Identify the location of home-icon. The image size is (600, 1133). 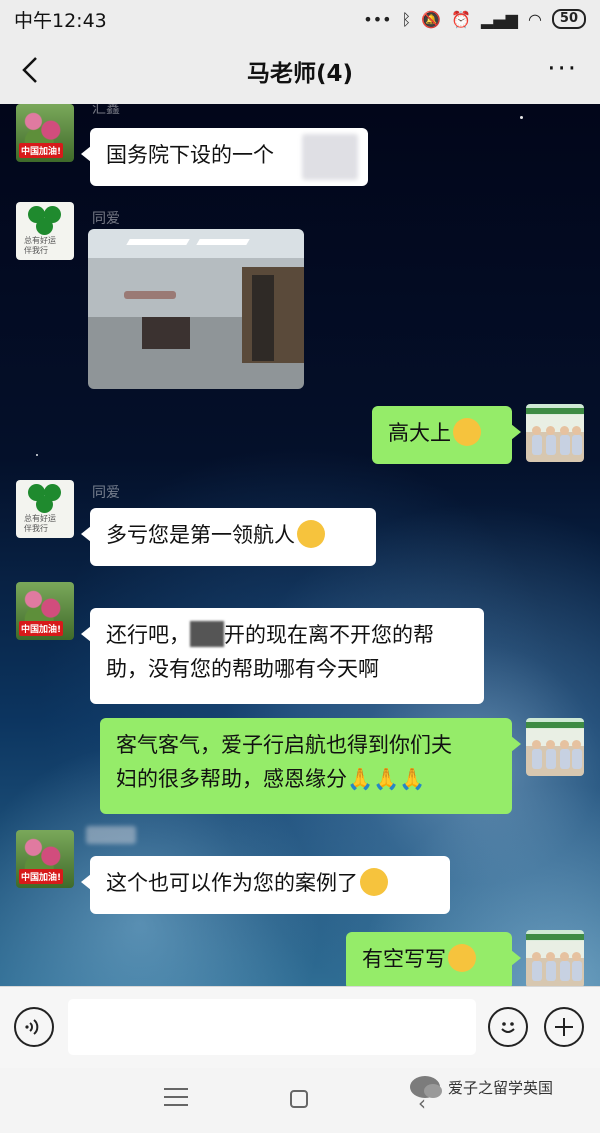
(299, 1099).